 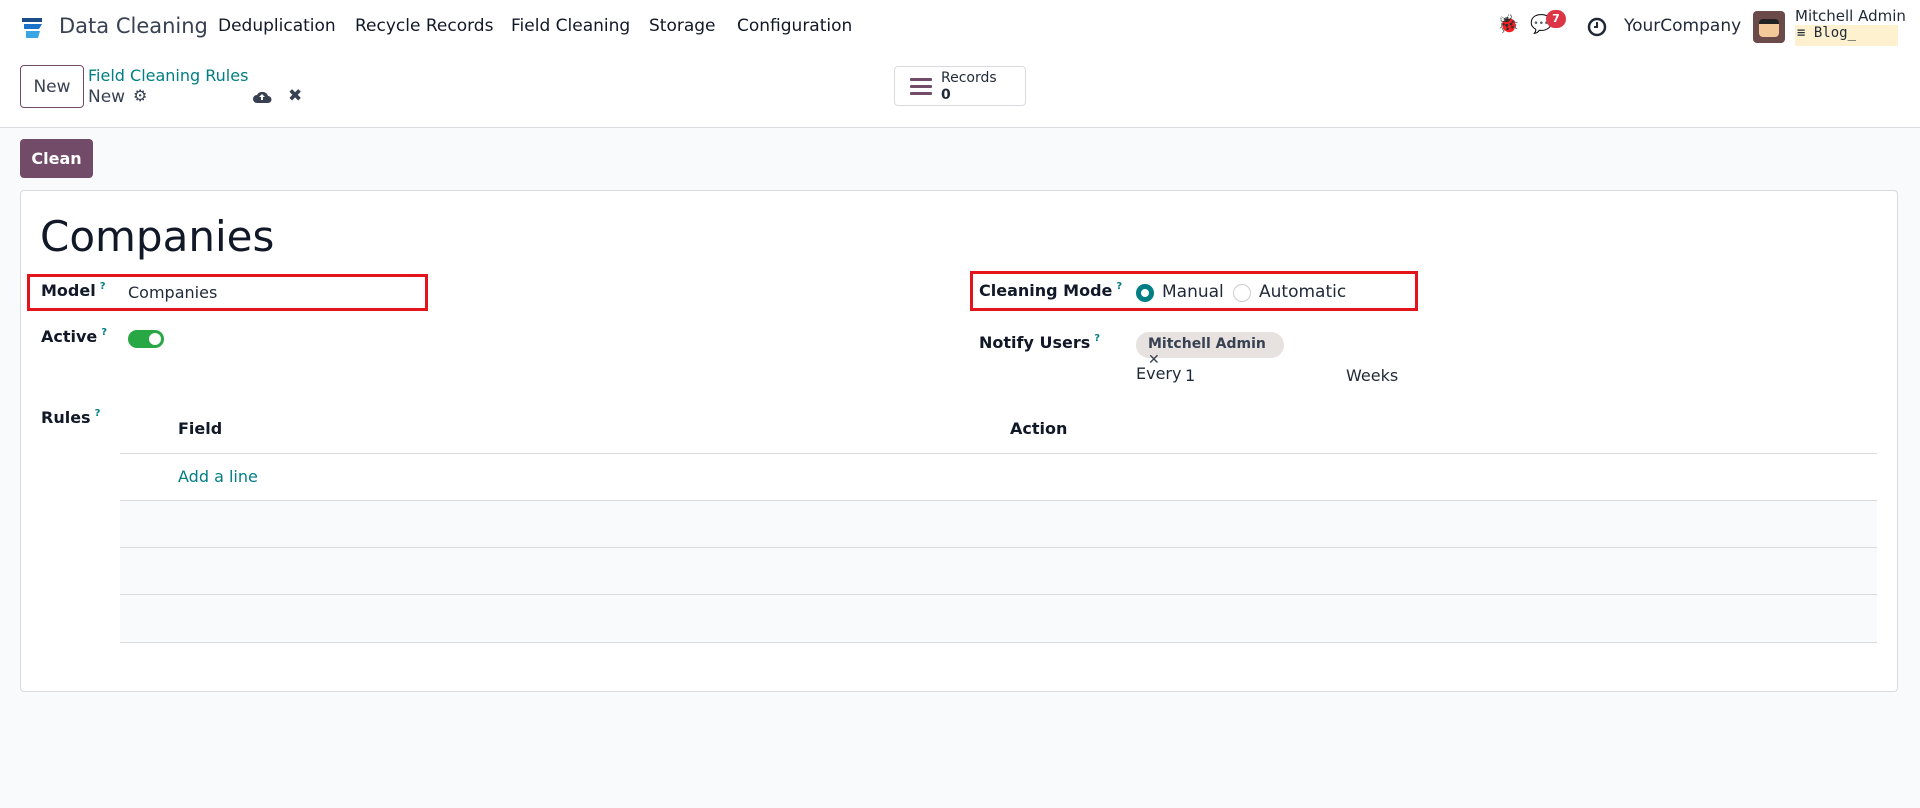 What do you see at coordinates (921, 86) in the screenshot?
I see `list-icon` at bounding box center [921, 86].